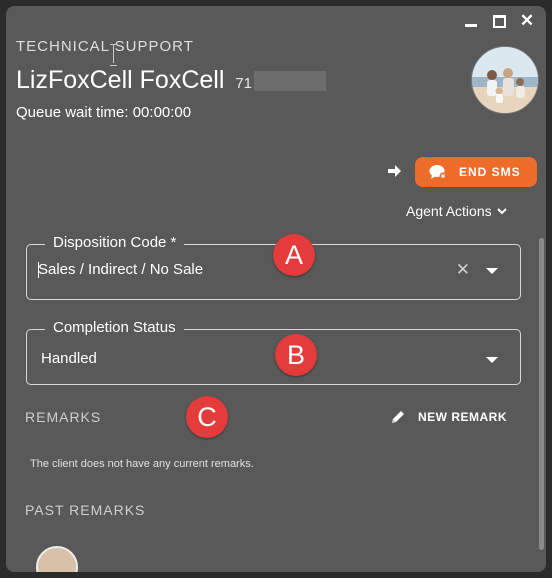  Describe the element at coordinates (296, 355) in the screenshot. I see `annotation-badge-b: B` at that location.